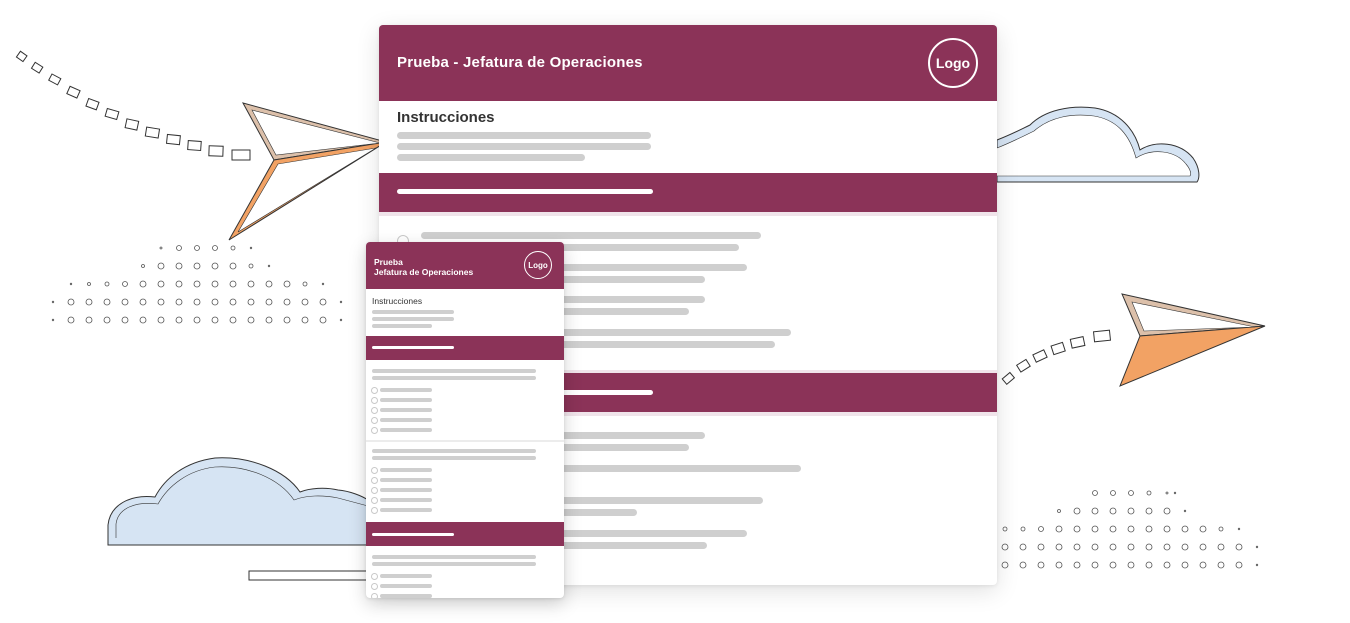 The height and width of the screenshot is (623, 1350). Describe the element at coordinates (520, 62) in the screenshot. I see `form-title: Prueba - Jefatura de Operaciones` at that location.